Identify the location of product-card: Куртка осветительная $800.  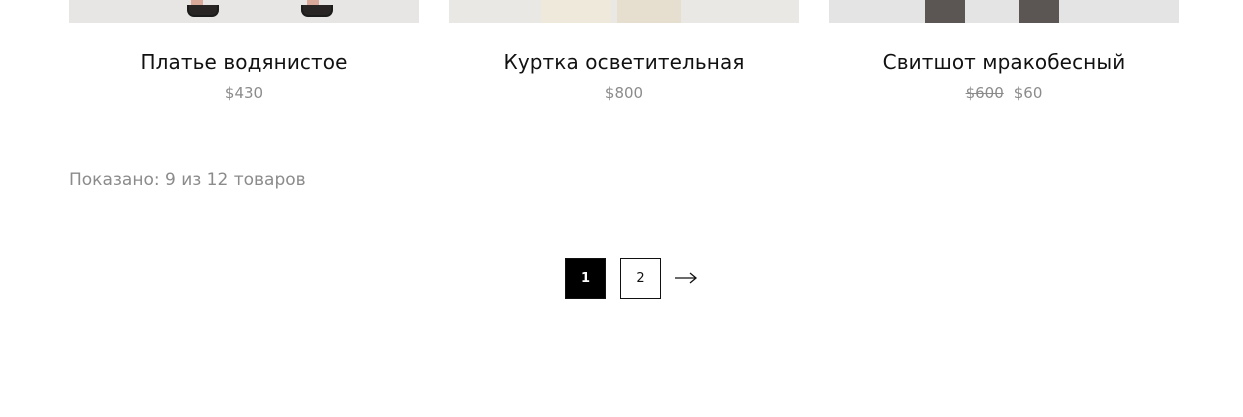
(624, 55).